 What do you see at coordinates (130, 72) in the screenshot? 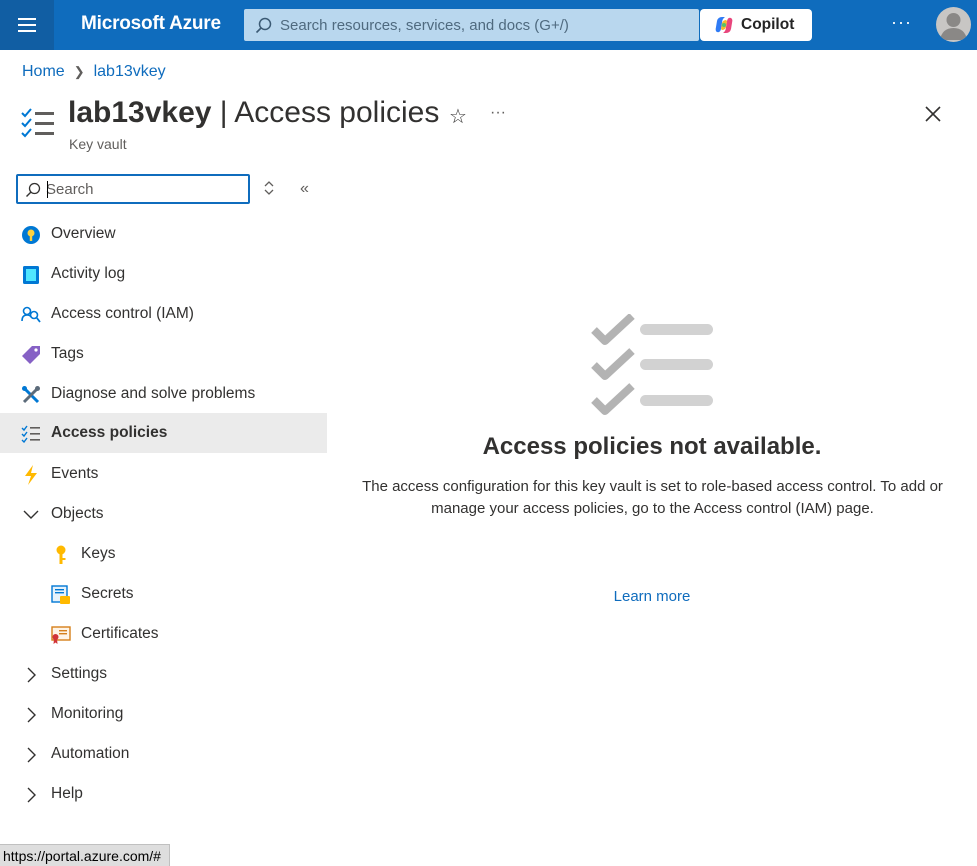
I see `breadcrumb-resource: lab13vkey` at bounding box center [130, 72].